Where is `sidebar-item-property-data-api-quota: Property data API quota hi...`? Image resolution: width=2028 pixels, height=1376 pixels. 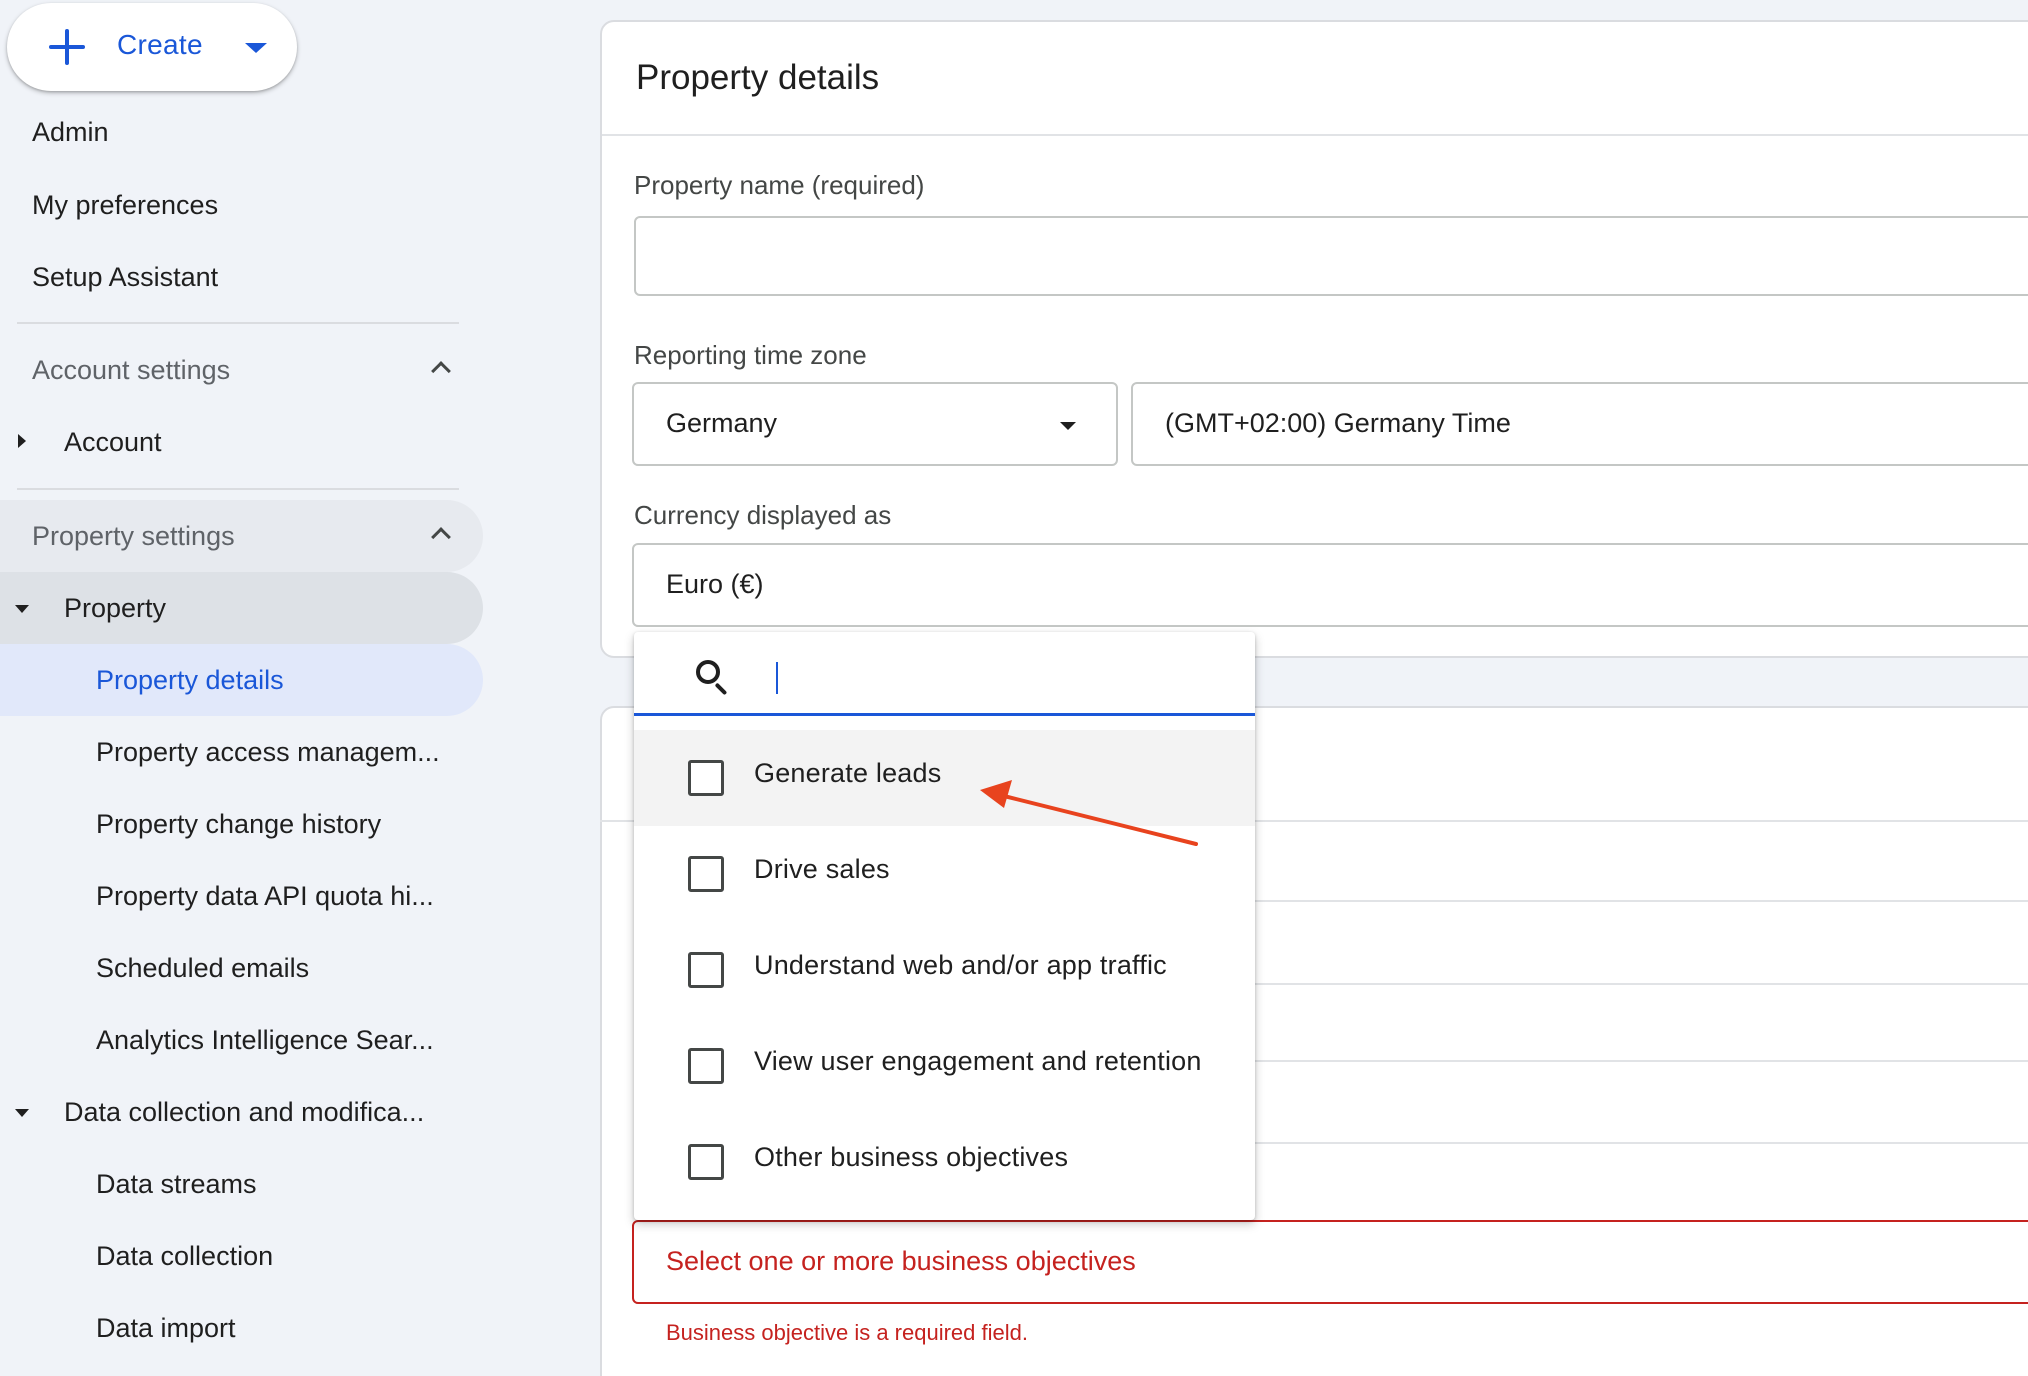
sidebar-item-property-data-api-quota: Property data API quota hi... is located at coordinates (265, 896).